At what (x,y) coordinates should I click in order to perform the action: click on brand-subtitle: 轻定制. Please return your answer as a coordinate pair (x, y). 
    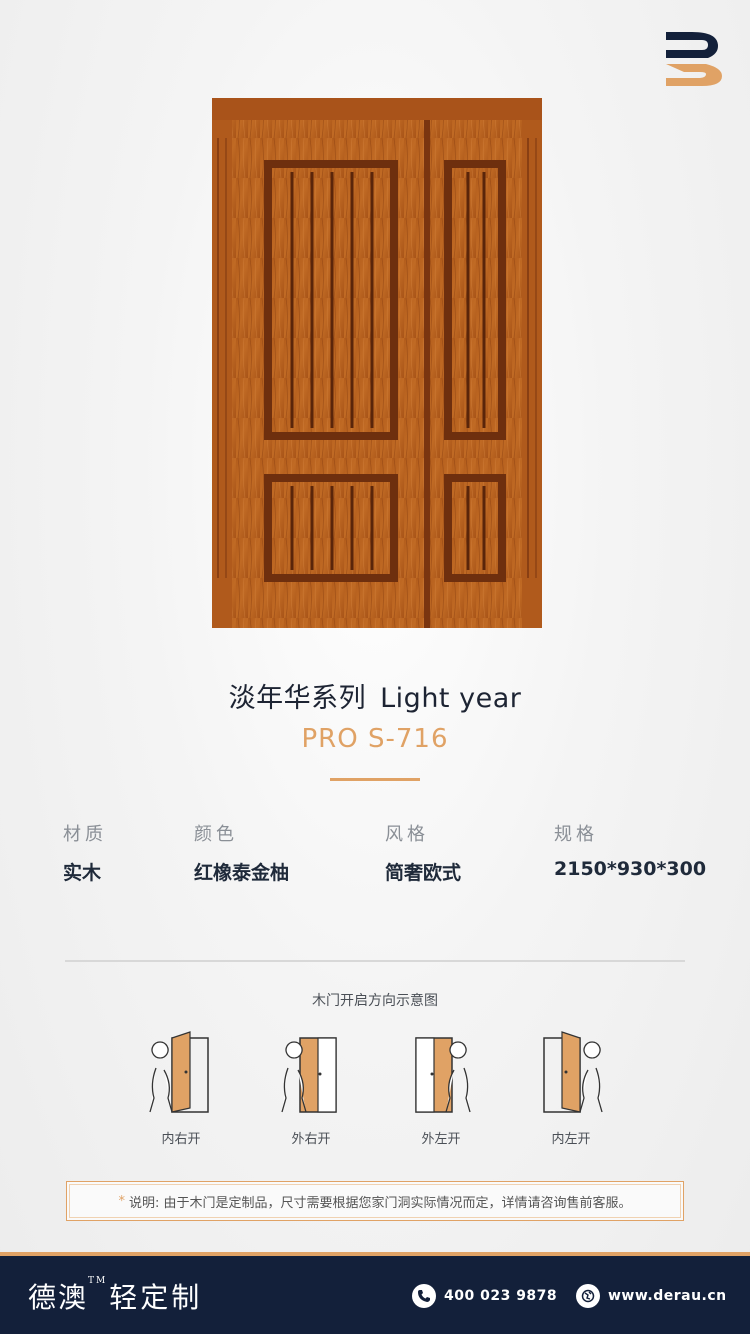
    Looking at the image, I should click on (156, 1297).